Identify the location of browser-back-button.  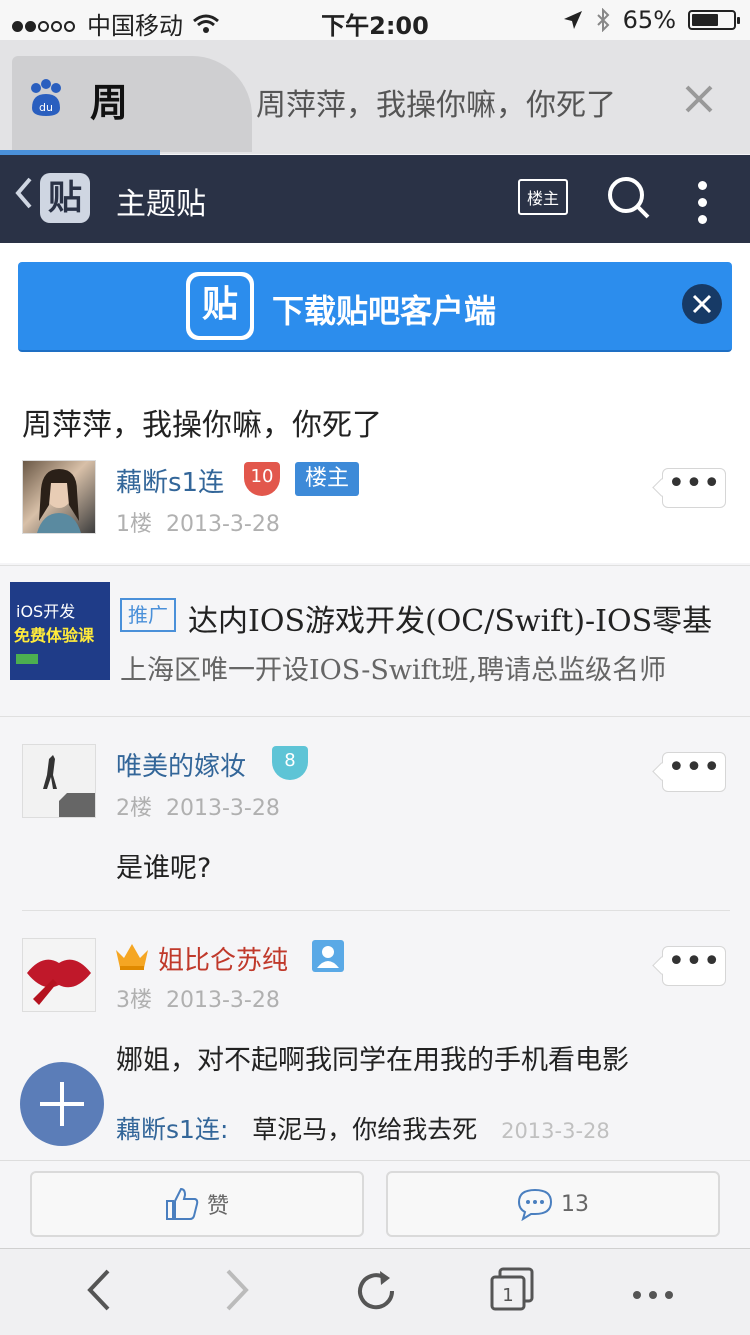
(98, 1292).